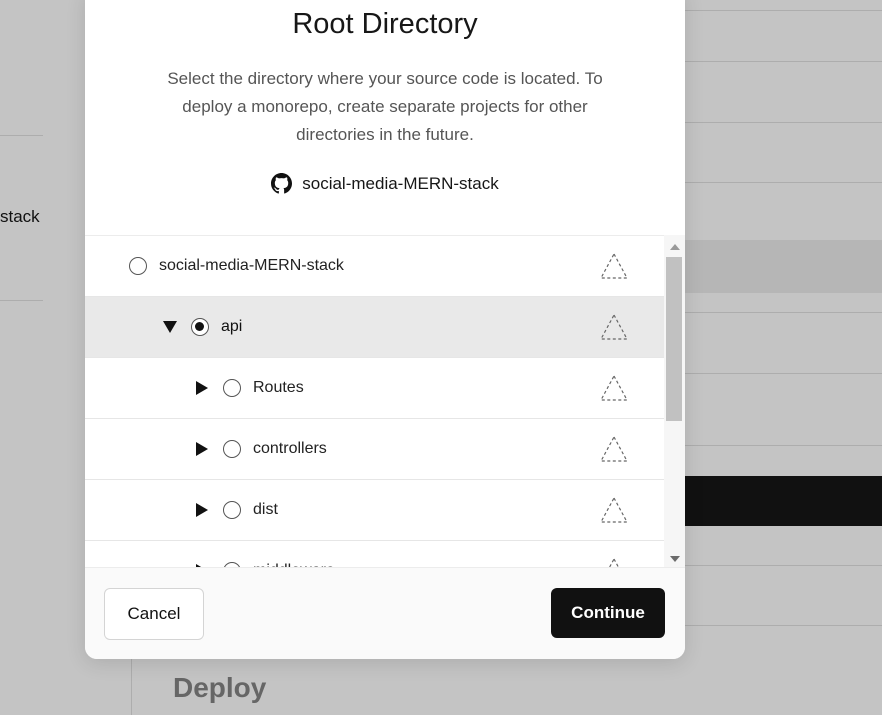 This screenshot has height=715, width=882. Describe the element at coordinates (385, 24) in the screenshot. I see `modal-title: Root Directory` at that location.